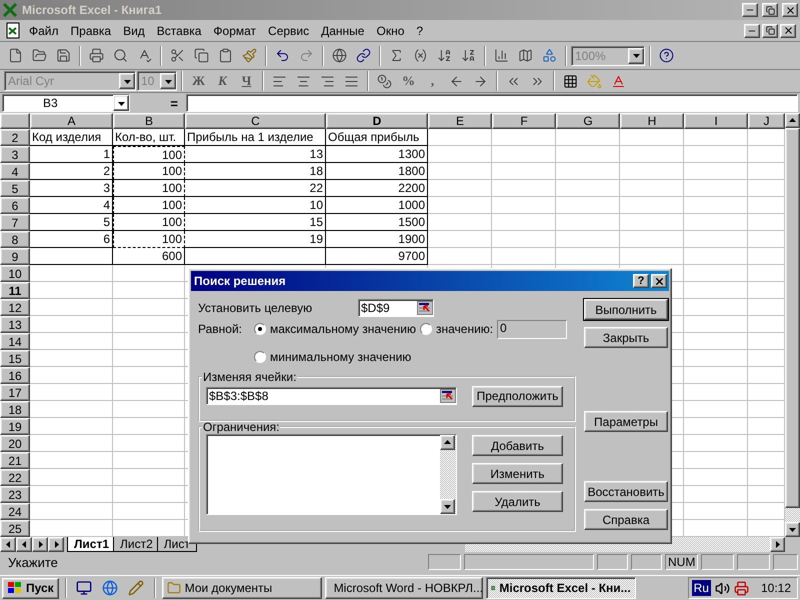 This screenshot has height=600, width=800. I want to click on column-header: G, so click(588, 121).